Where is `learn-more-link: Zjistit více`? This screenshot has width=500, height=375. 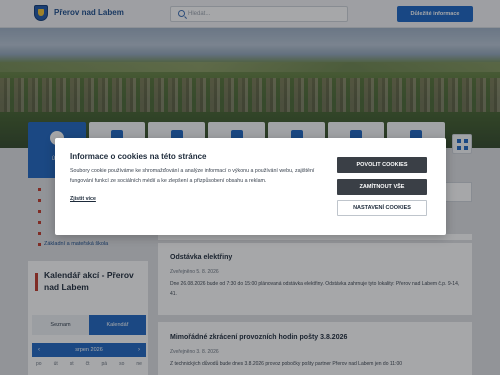
learn-more-link: Zjistit více is located at coordinates (83, 199).